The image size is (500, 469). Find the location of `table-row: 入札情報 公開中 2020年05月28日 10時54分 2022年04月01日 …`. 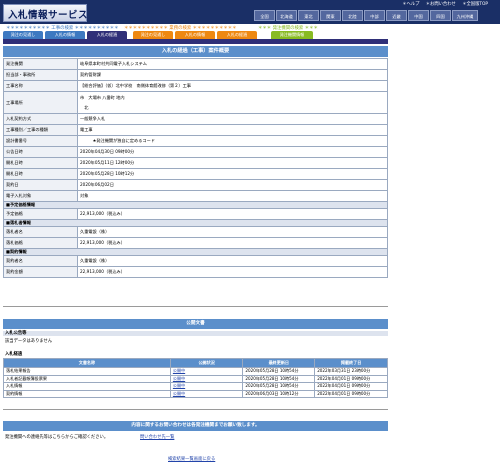

table-row: 入札情報 公開中 2020年05月28日 10時54分 2022年04月01日 … is located at coordinates (195, 386).